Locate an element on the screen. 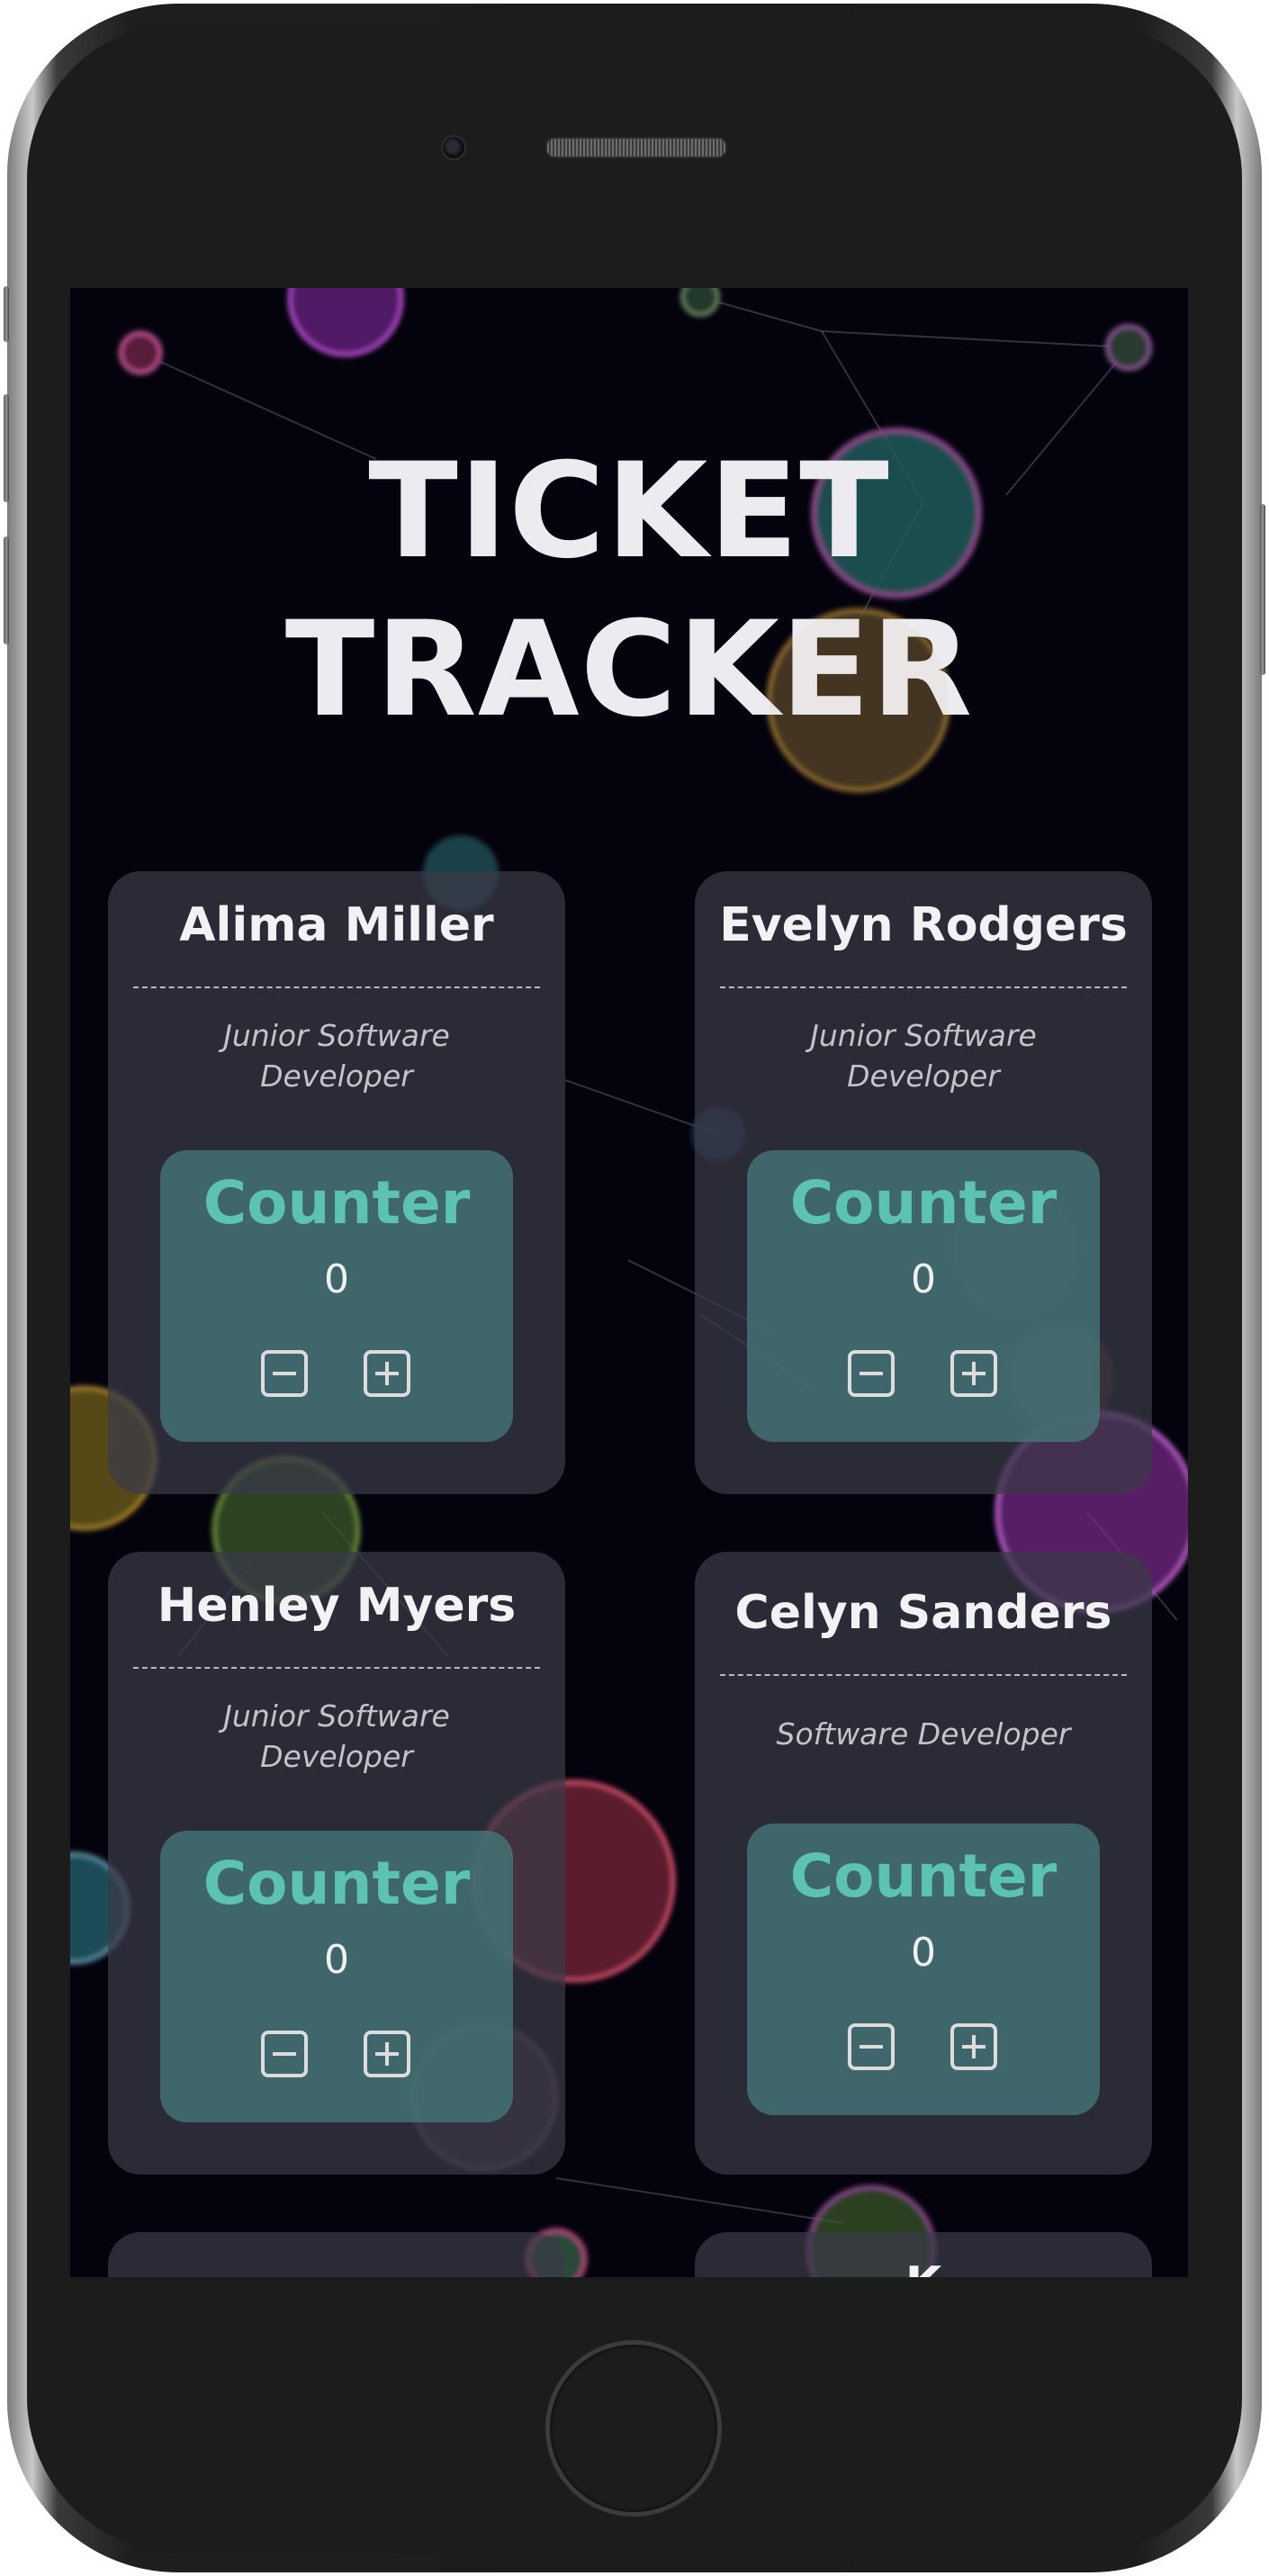  earpiece-speaker is located at coordinates (636, 147).